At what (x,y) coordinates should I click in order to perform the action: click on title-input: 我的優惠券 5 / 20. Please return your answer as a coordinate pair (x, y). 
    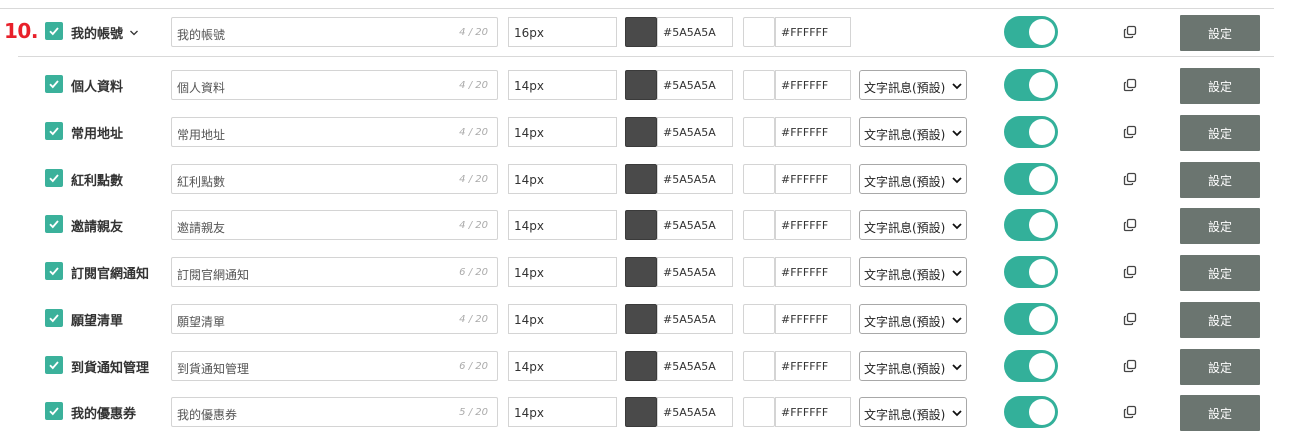
    Looking at the image, I should click on (334, 412).